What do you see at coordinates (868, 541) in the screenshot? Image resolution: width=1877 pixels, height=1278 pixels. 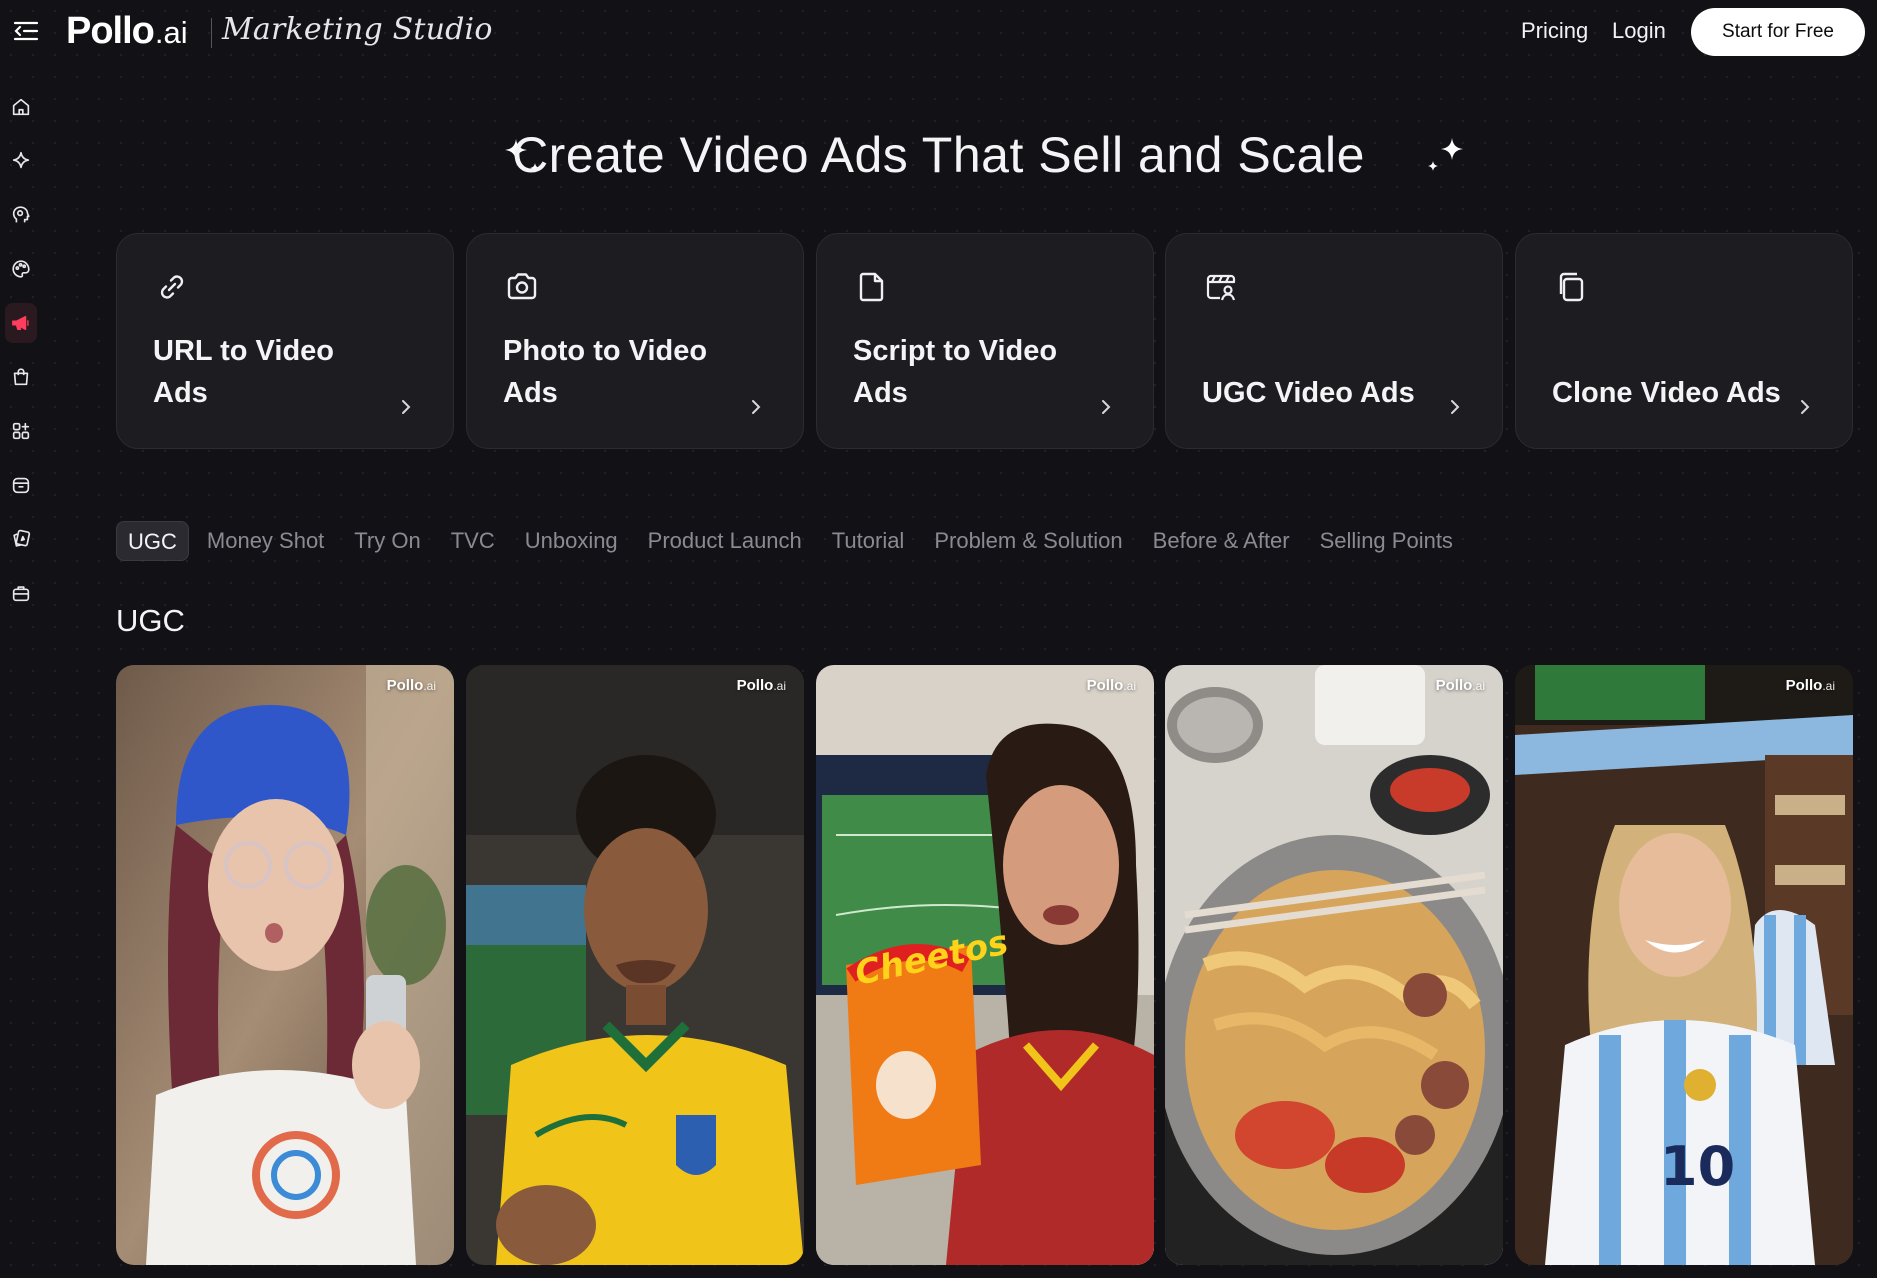 I see `tab-tutorial: Tutorial` at bounding box center [868, 541].